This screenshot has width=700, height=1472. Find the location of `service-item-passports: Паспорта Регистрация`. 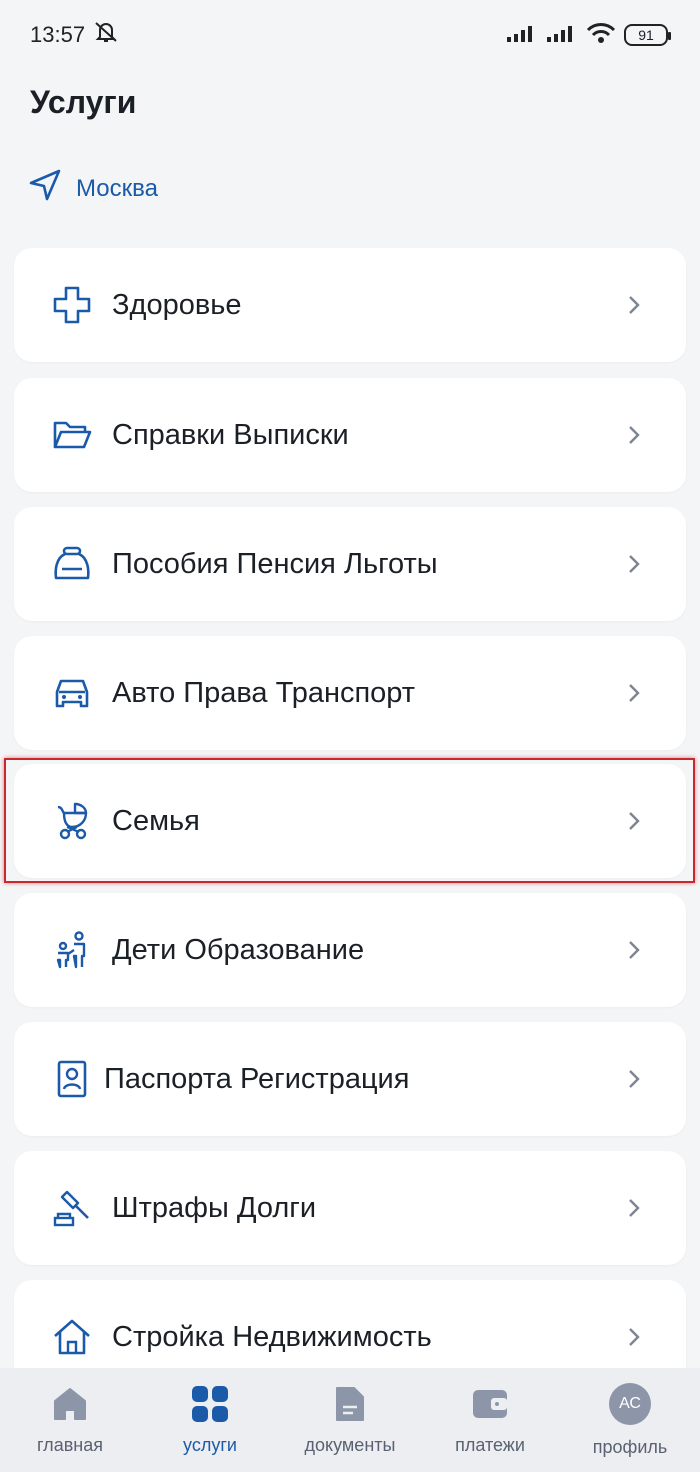

service-item-passports: Паспорта Регистрация is located at coordinates (350, 1079).